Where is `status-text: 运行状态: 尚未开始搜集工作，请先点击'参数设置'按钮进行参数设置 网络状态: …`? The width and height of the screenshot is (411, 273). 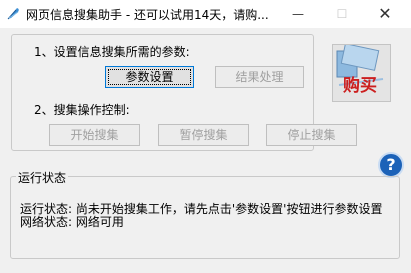 status-text: 运行状态: 尚未开始搜集工作，请先点击'参数设置'按钮进行参数设置 网络状态: … is located at coordinates (201, 216).